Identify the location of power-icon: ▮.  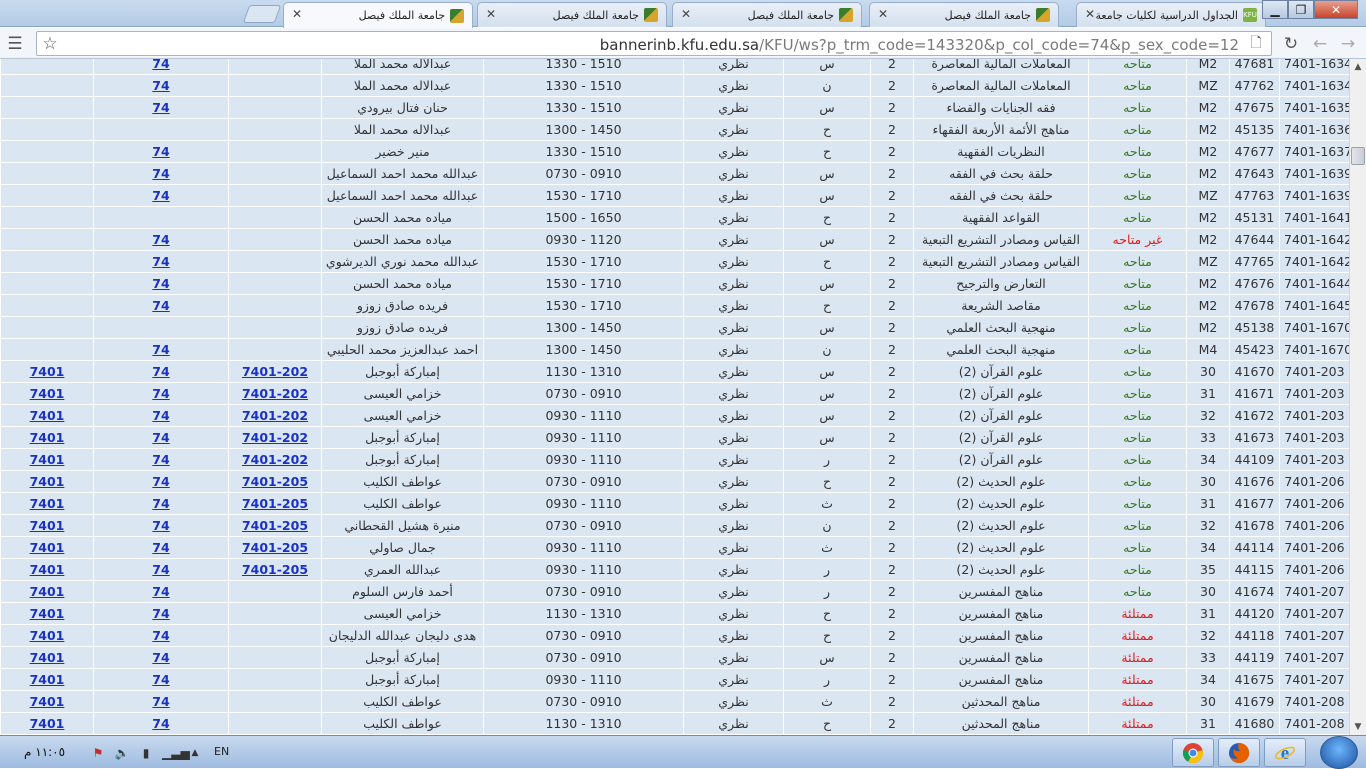
(146, 753).